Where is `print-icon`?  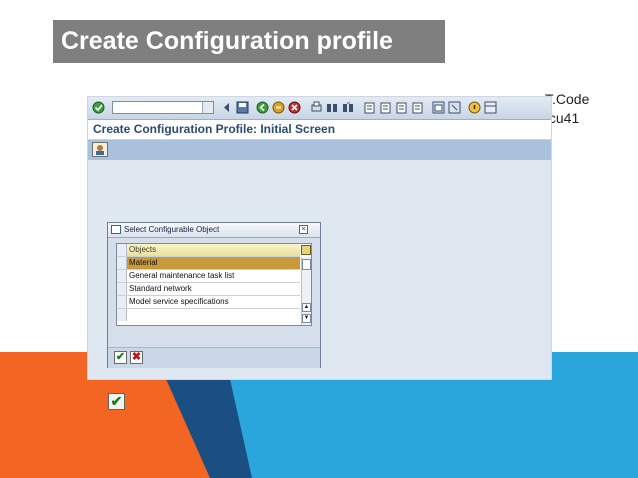 print-icon is located at coordinates (316, 107).